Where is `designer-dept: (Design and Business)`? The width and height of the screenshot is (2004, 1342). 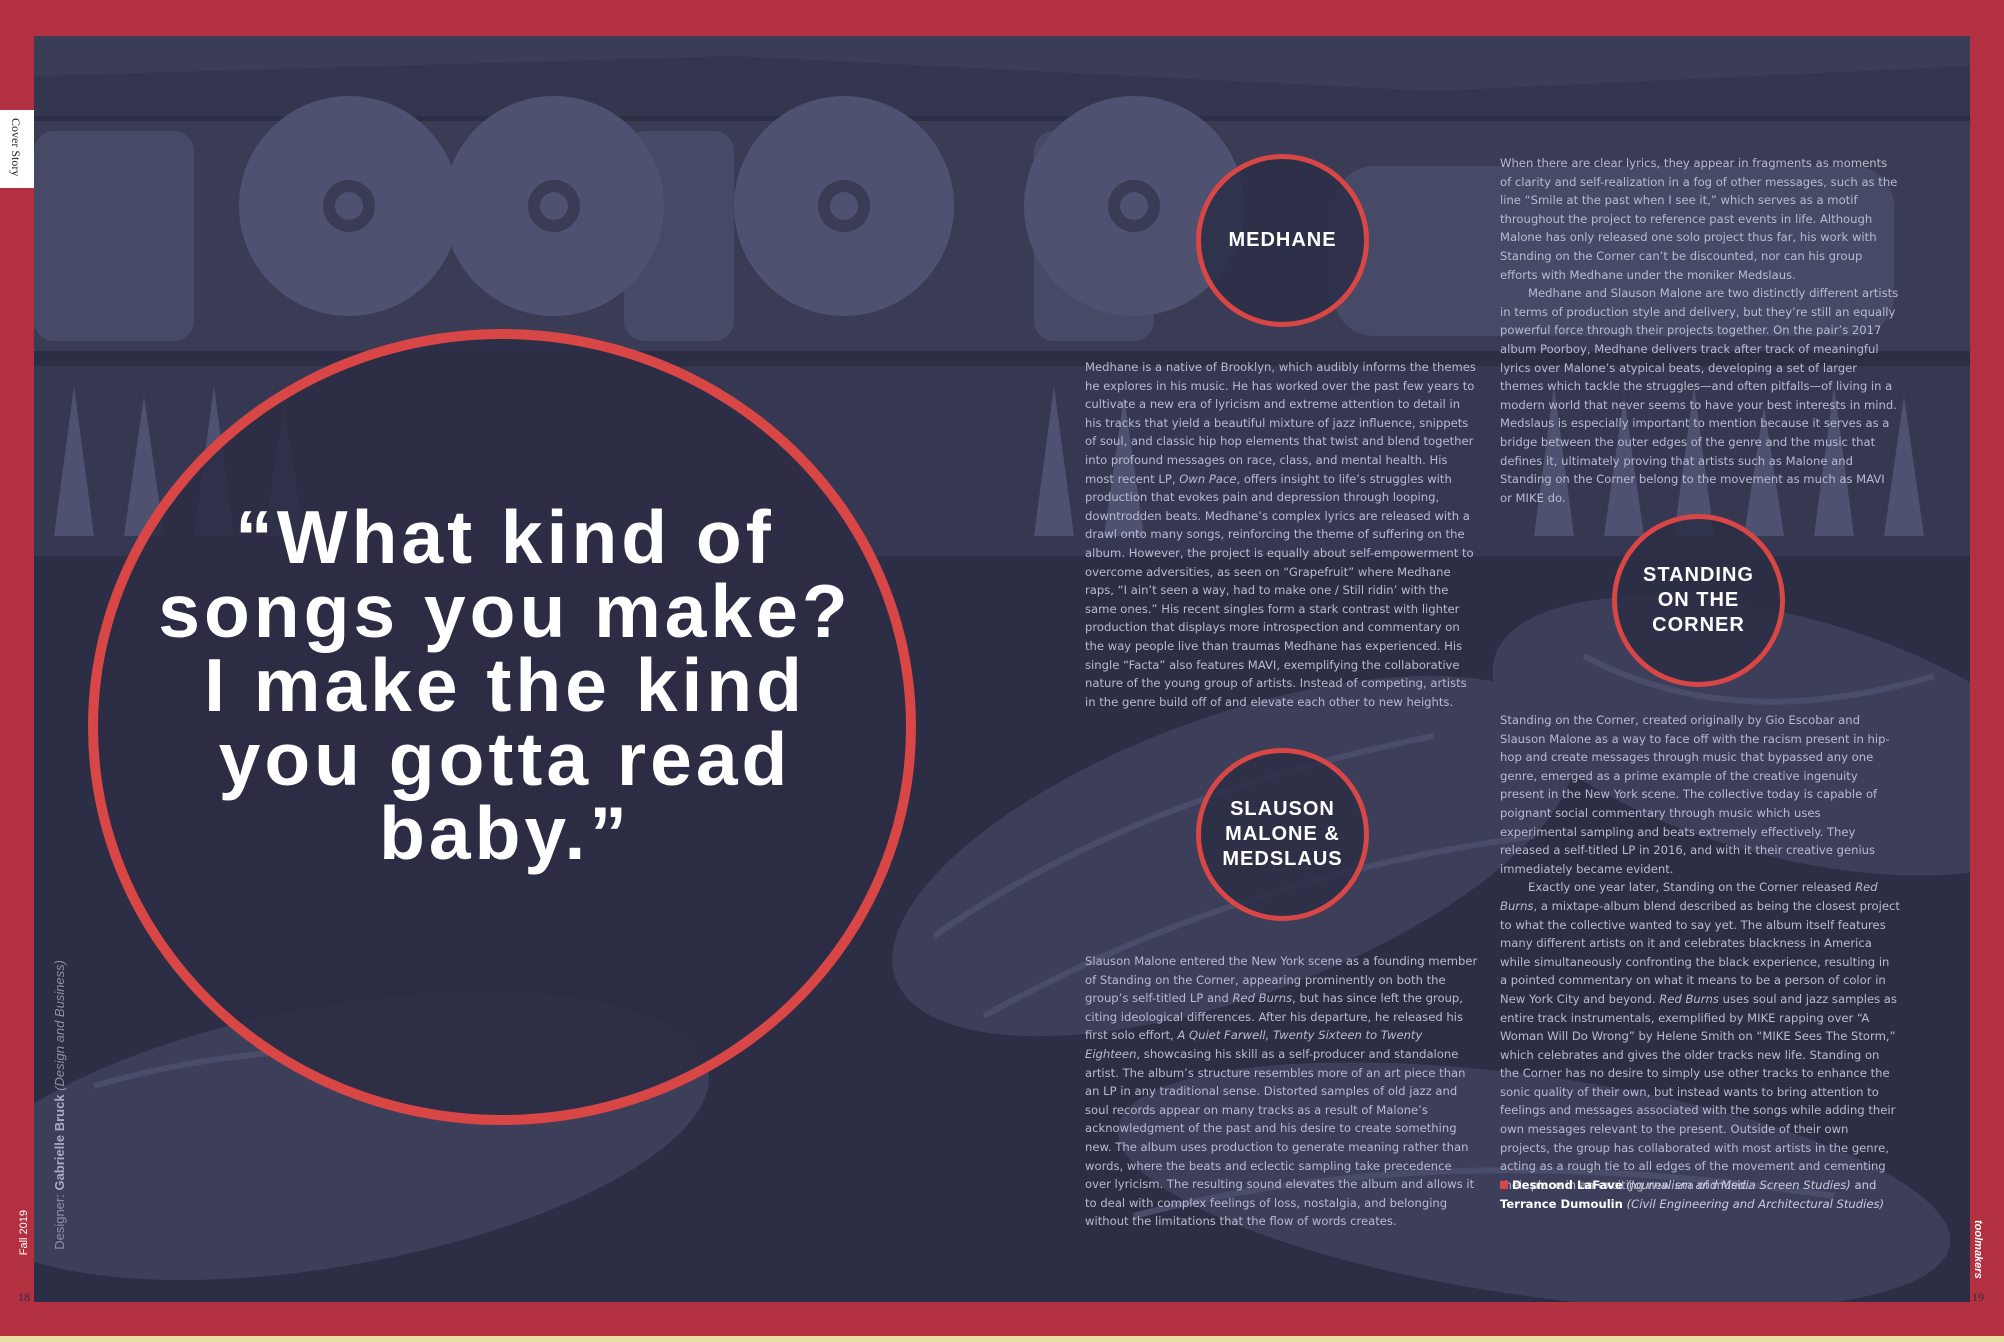
designer-dept: (Design and Business) is located at coordinates (59, 1025).